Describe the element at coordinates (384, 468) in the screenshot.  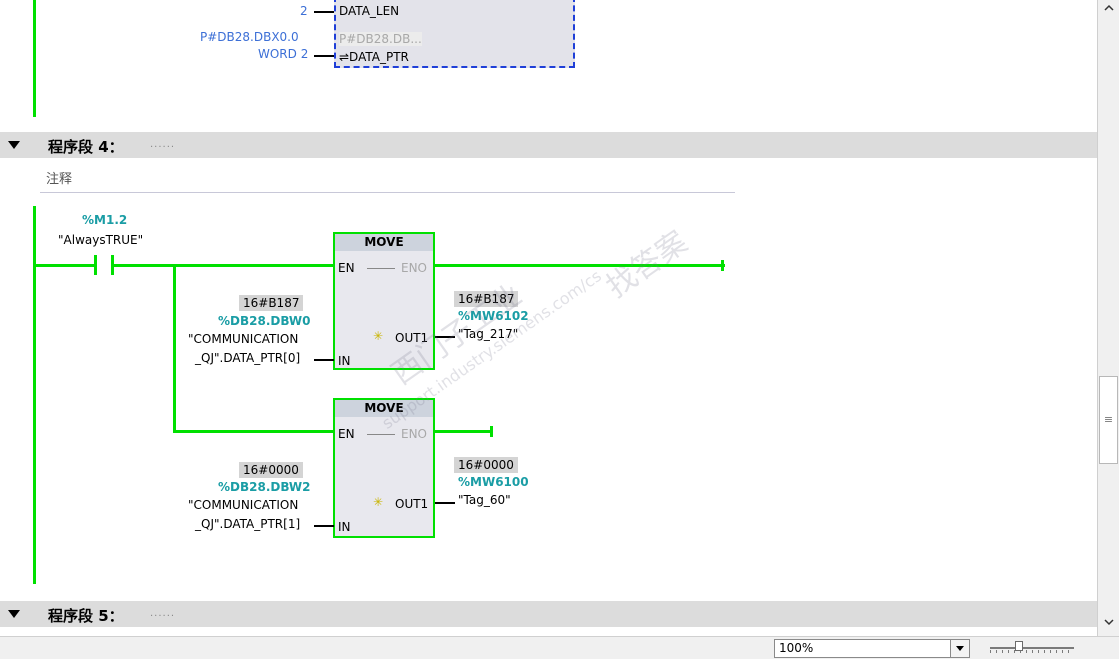
I see `move-block-2: MOVE EN ENO ✳ OUT1 IN` at that location.